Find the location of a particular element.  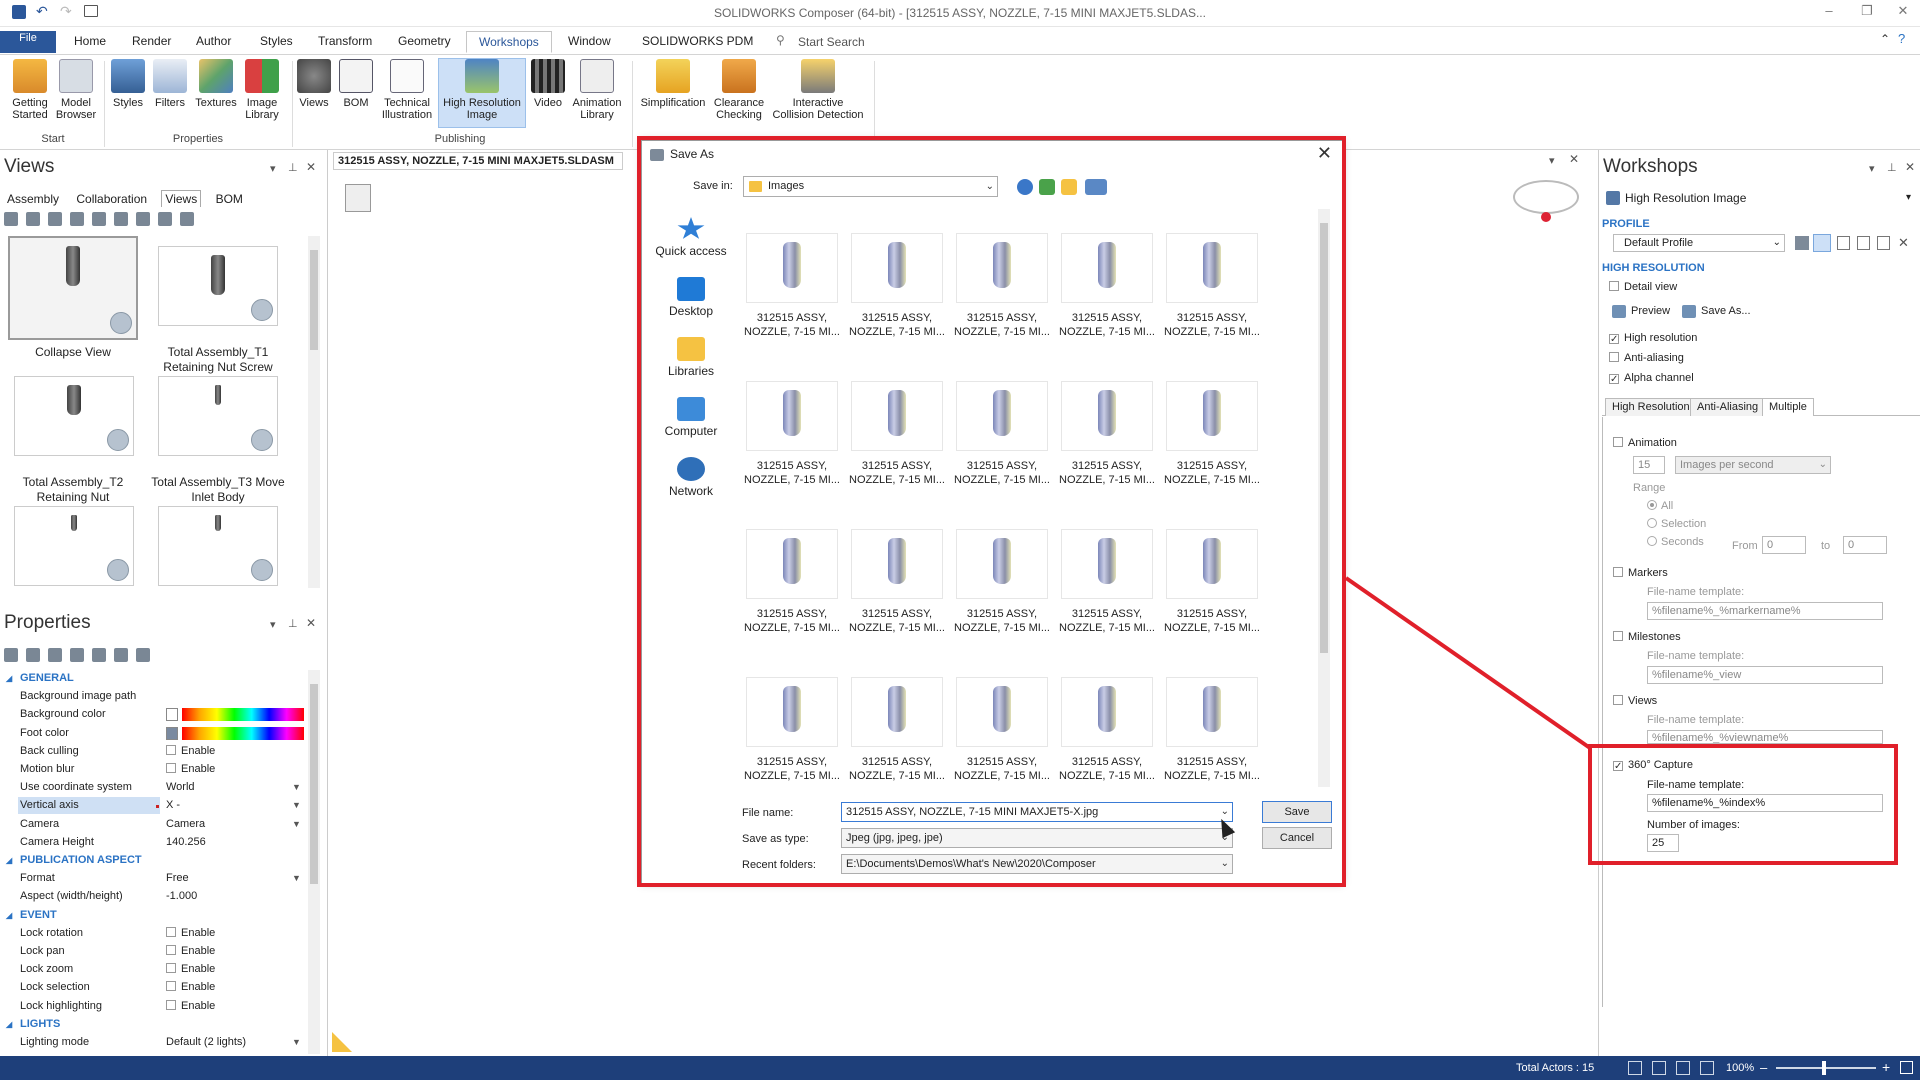

property-row: Lighting mode Default (2 lights) ▼ is located at coordinates (155, 1042).